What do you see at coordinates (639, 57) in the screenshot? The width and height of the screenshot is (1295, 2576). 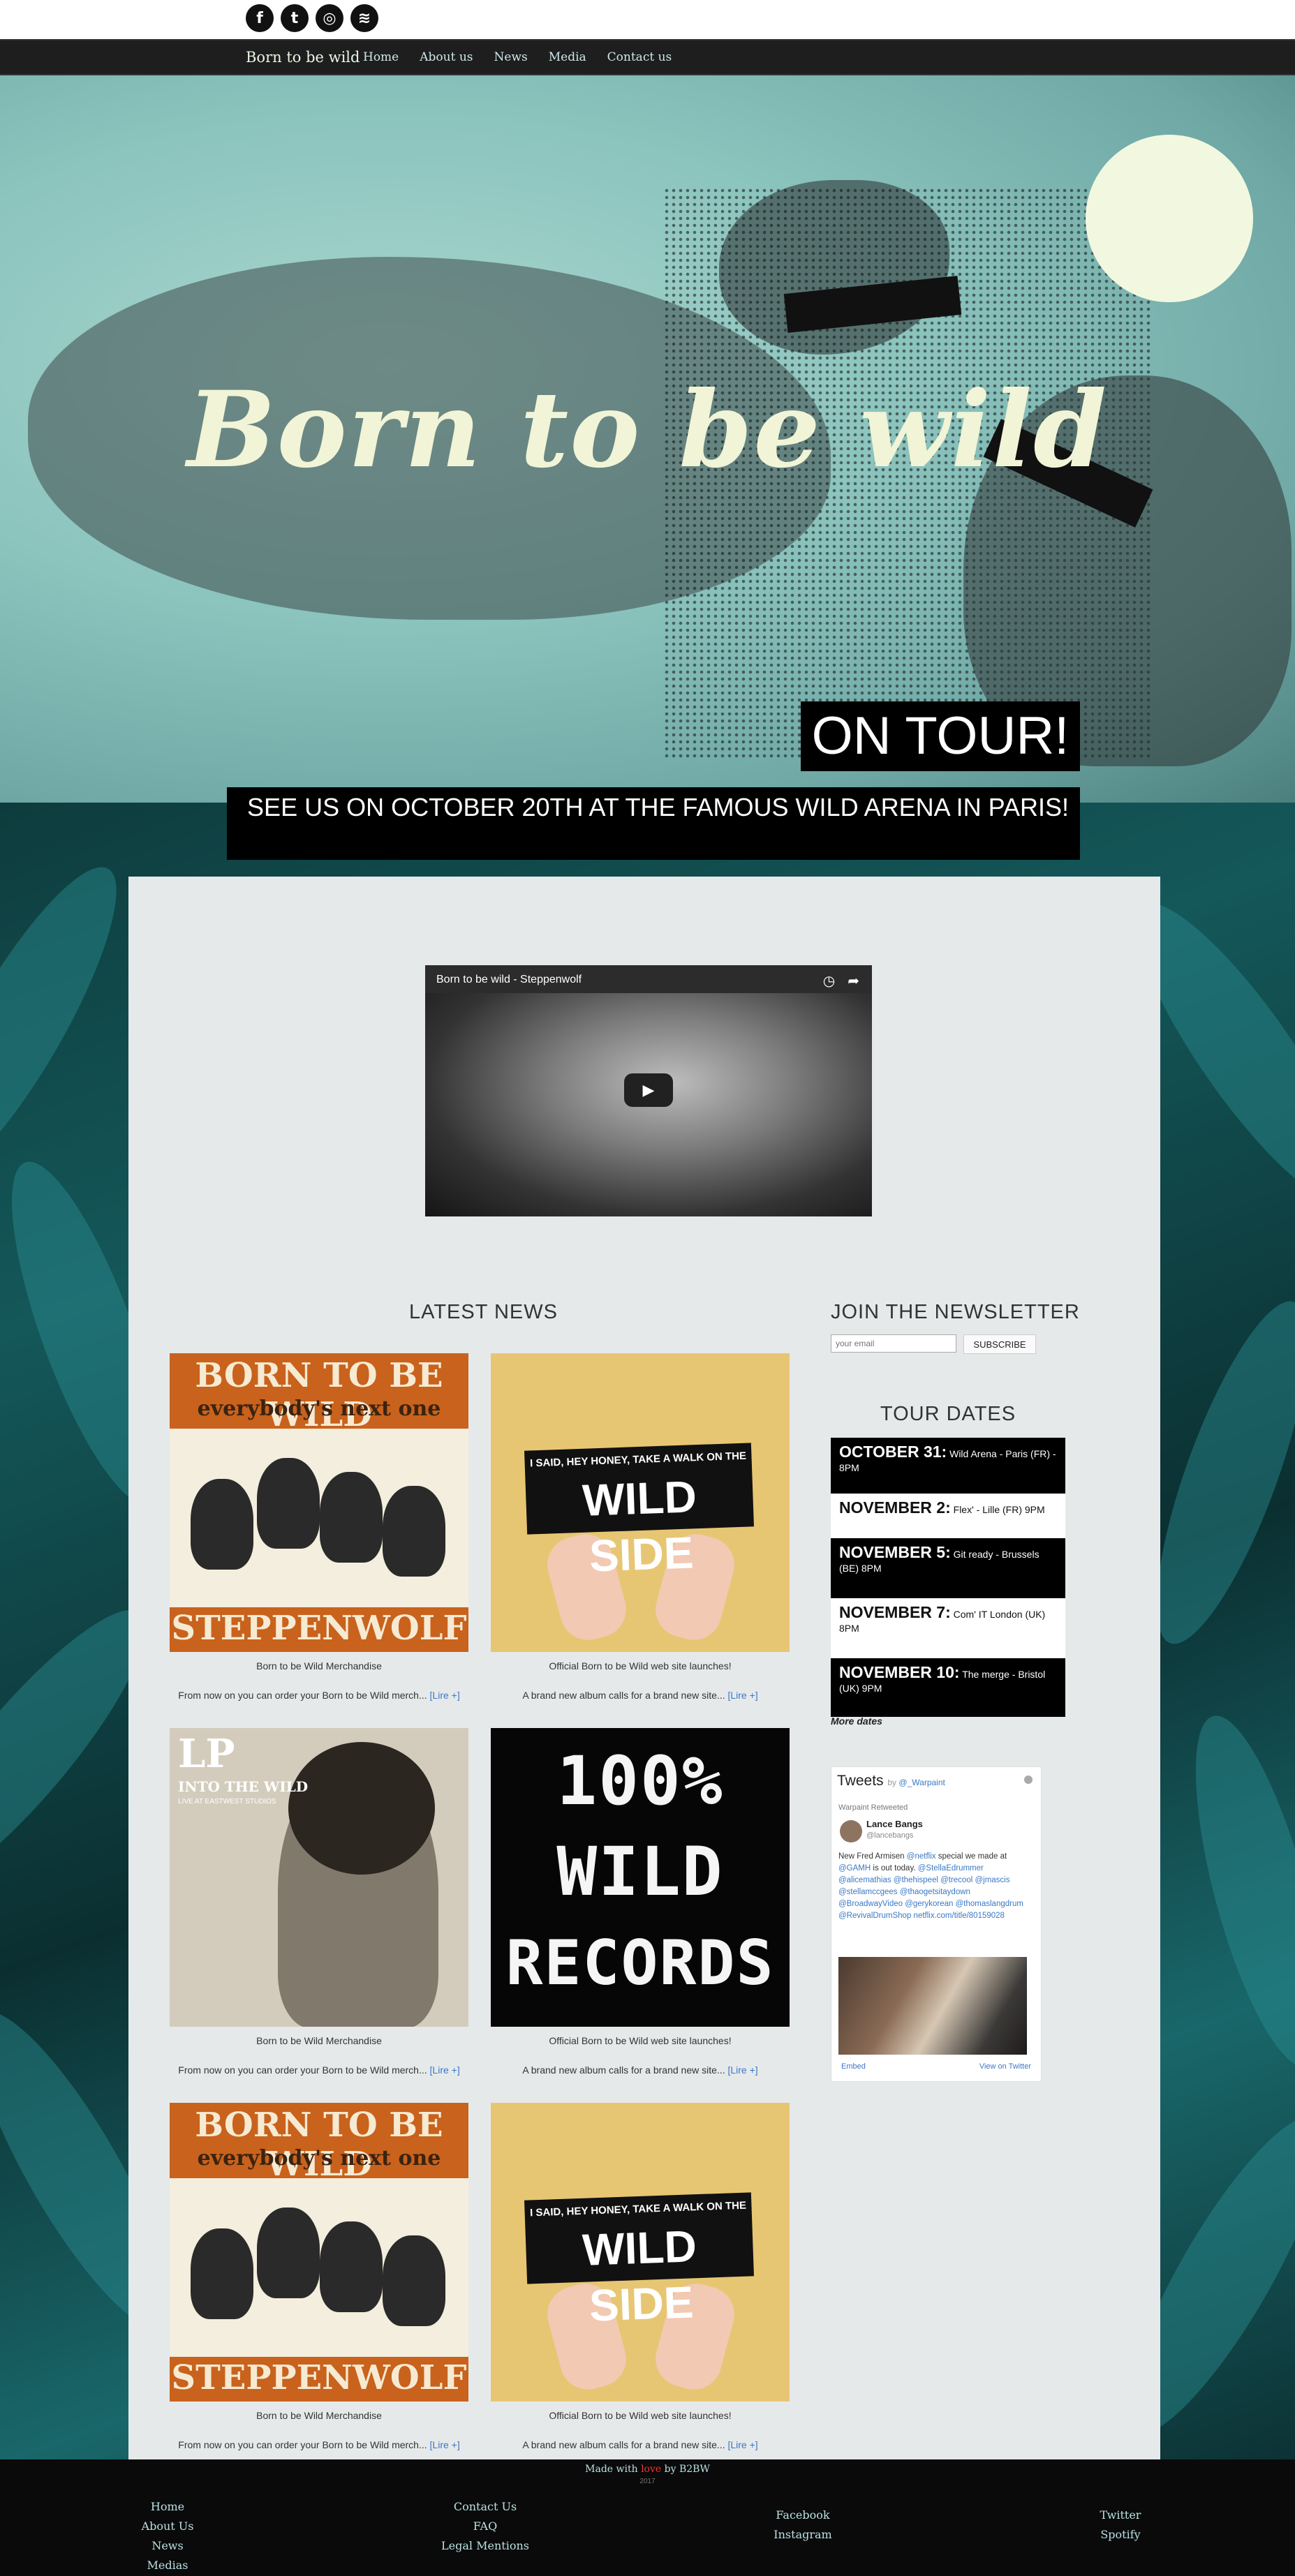 I see `nav-link-contact: Contact us` at bounding box center [639, 57].